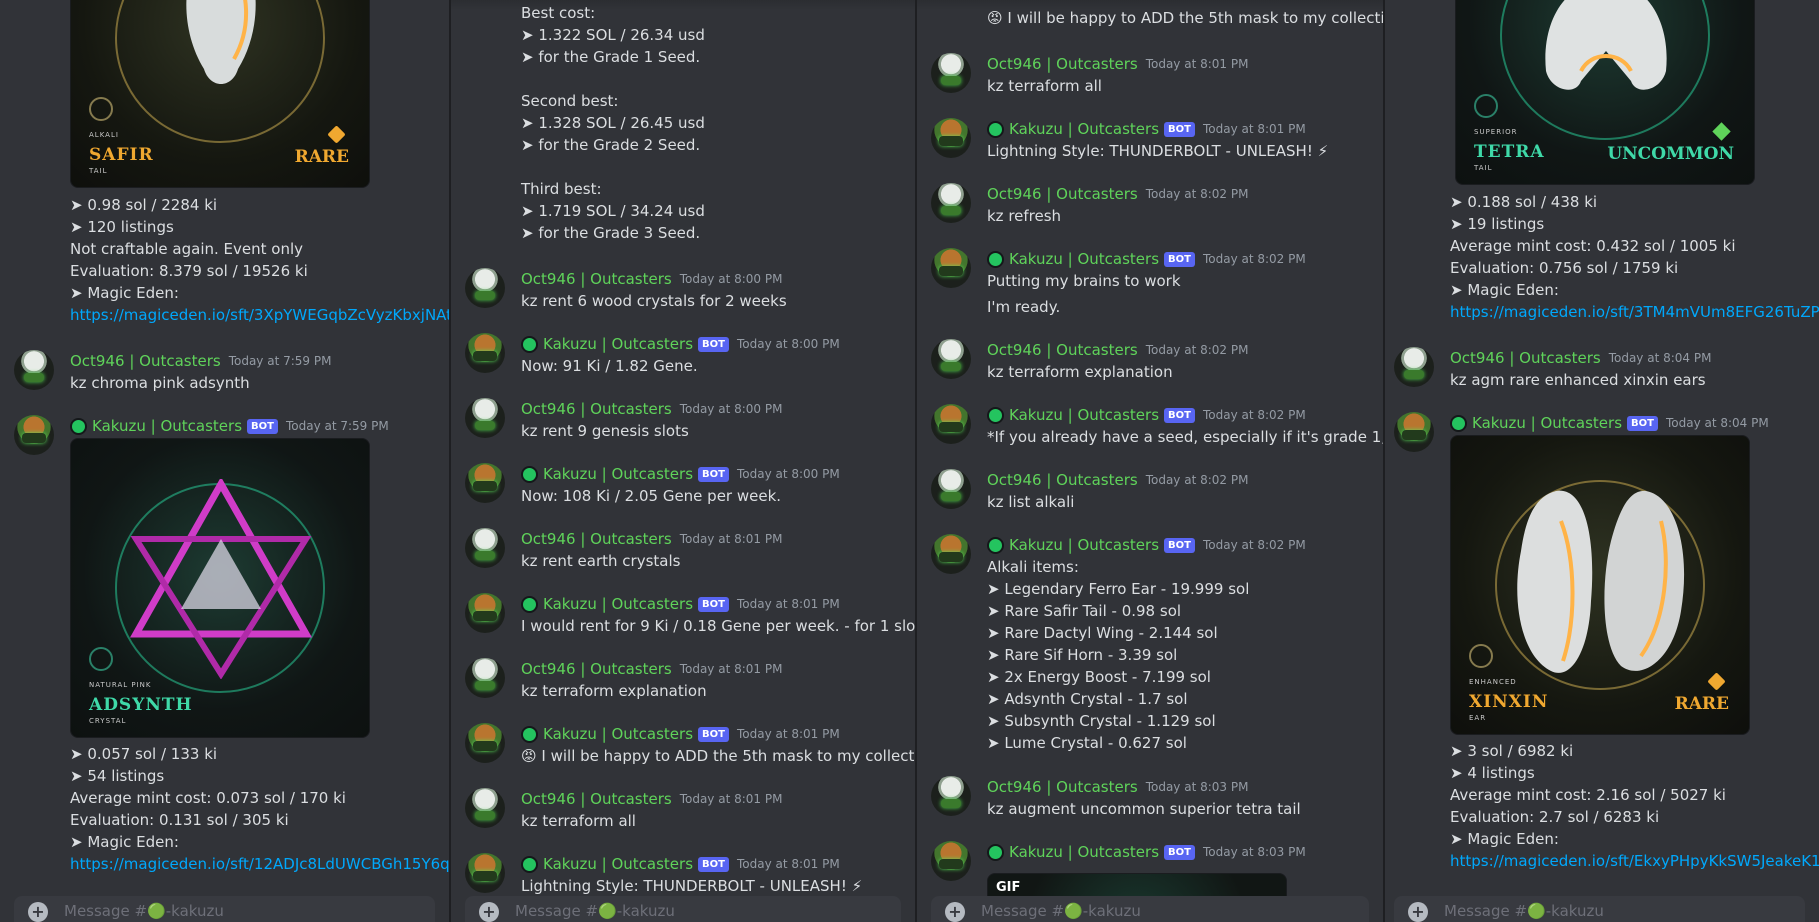  I want to click on timestamp: Today at 8:00 PM, so click(788, 344).